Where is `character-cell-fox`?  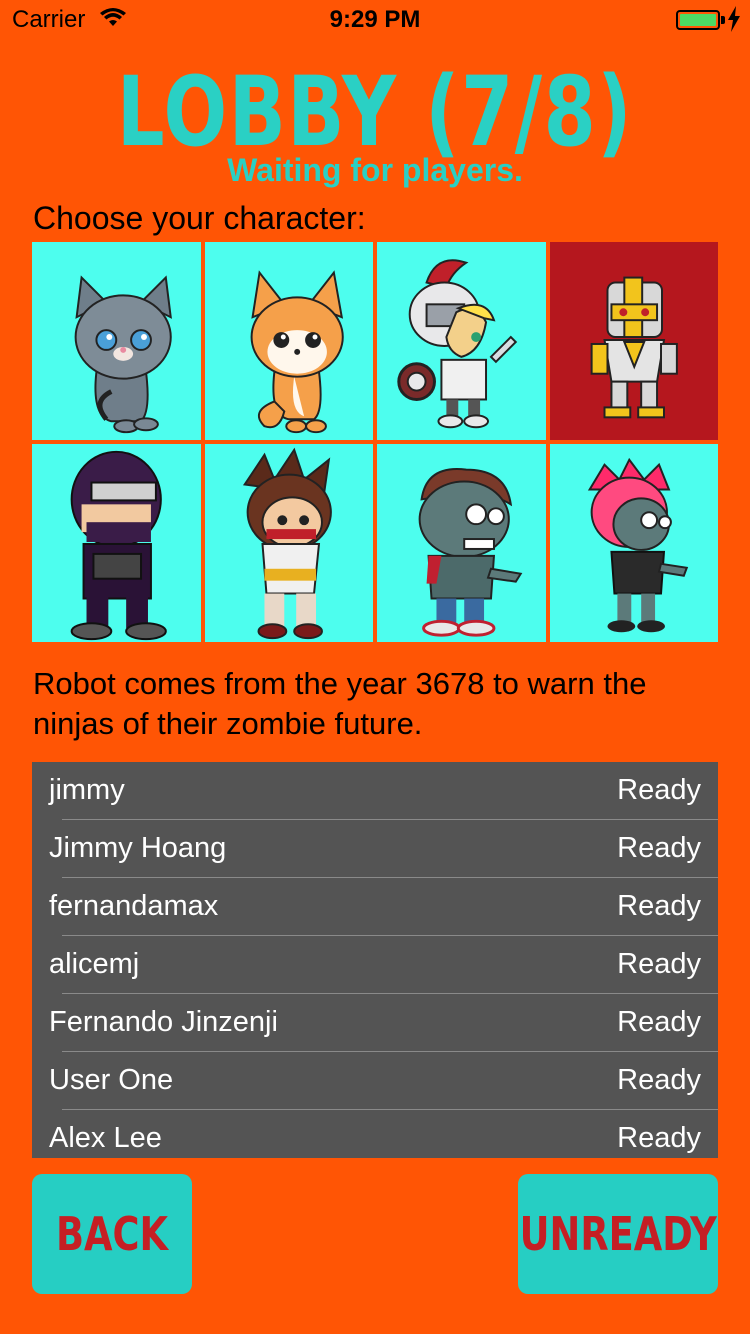
character-cell-fox is located at coordinates (288, 341).